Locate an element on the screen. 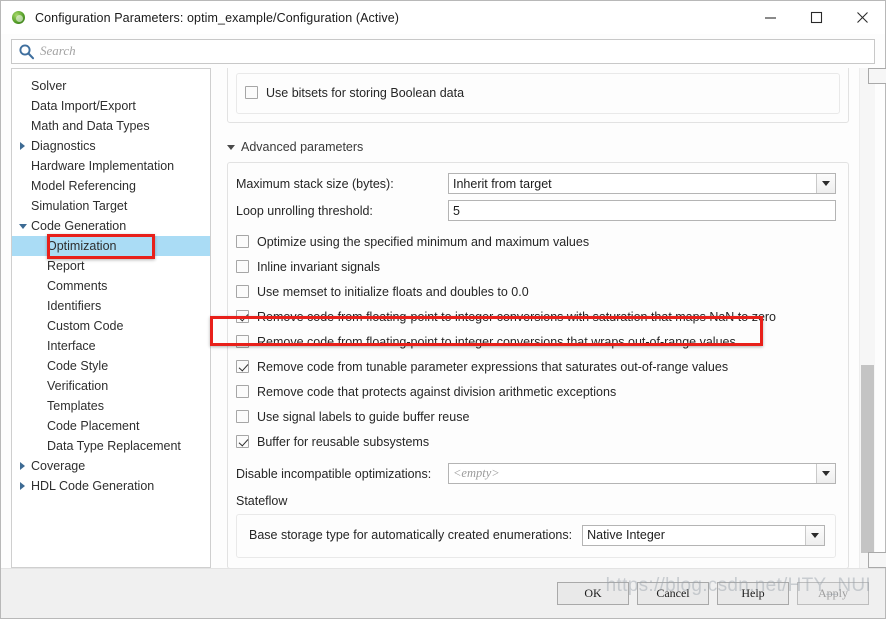 The image size is (886, 619). sidebar-item-simulation-target: Simulation Target is located at coordinates (111, 206).